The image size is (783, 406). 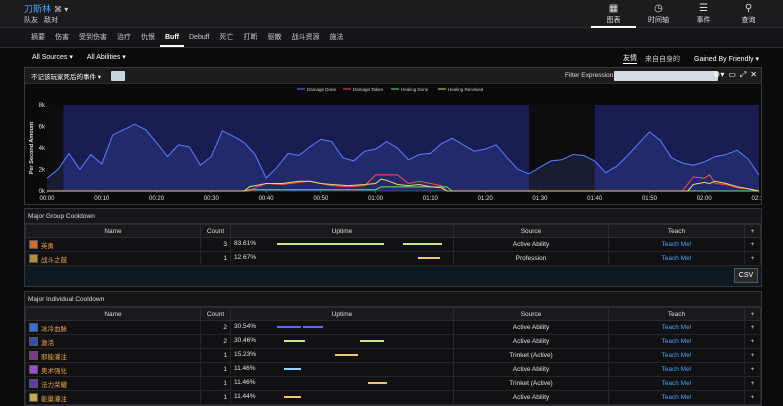 What do you see at coordinates (113, 341) in the screenshot?
I see `ability-cell: 激活` at bounding box center [113, 341].